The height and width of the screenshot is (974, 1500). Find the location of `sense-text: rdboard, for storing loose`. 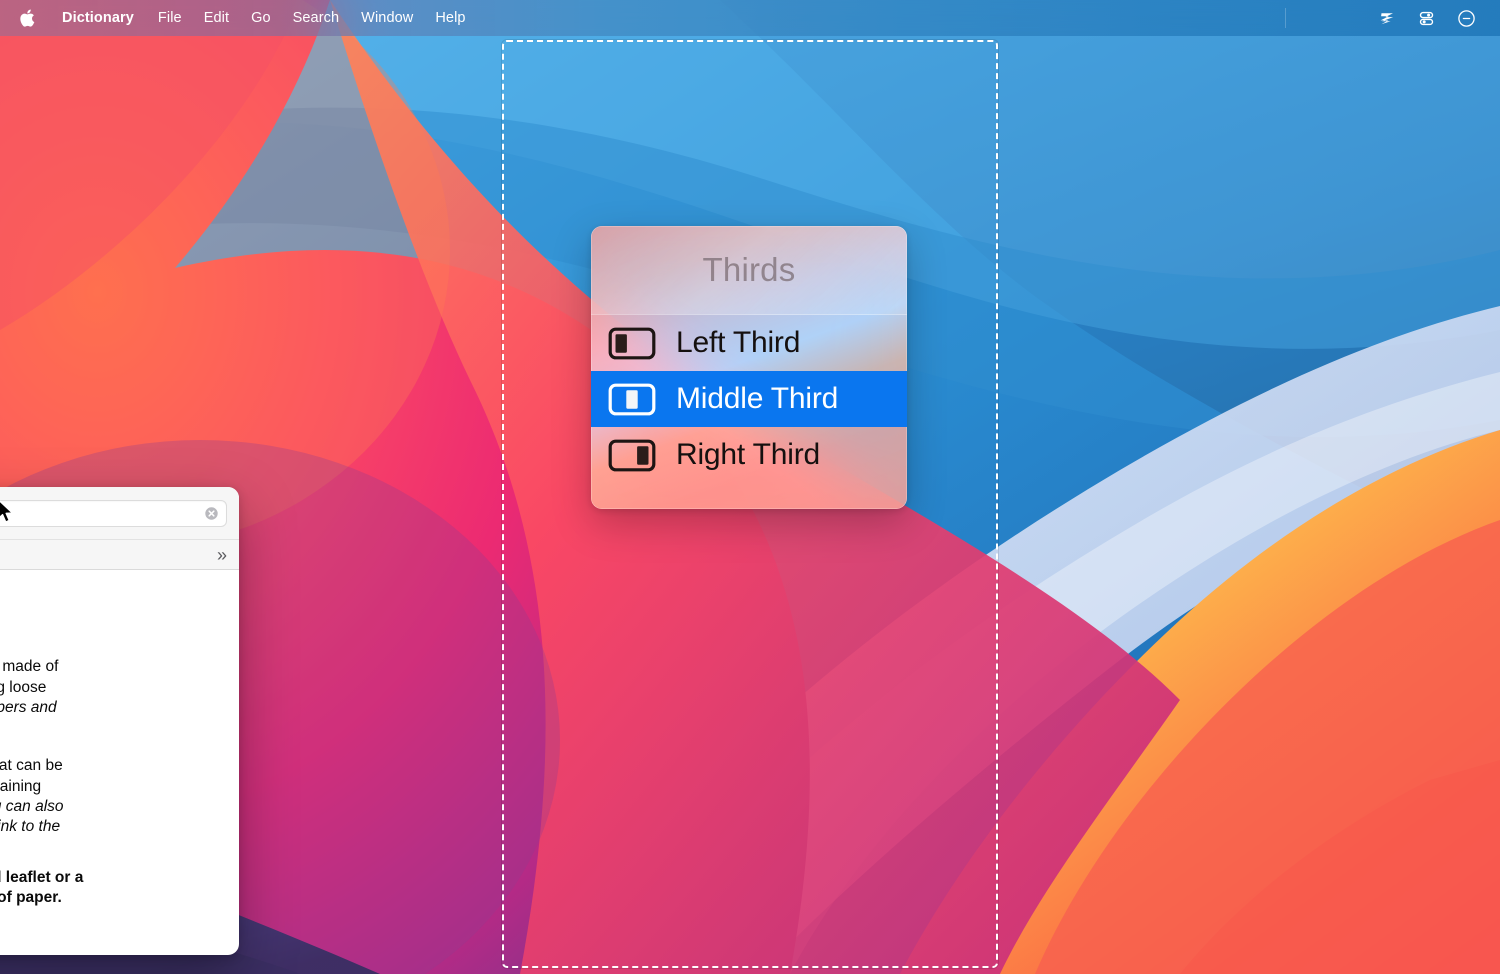

sense-text: rdboard, for storing loose is located at coordinates (23, 687).